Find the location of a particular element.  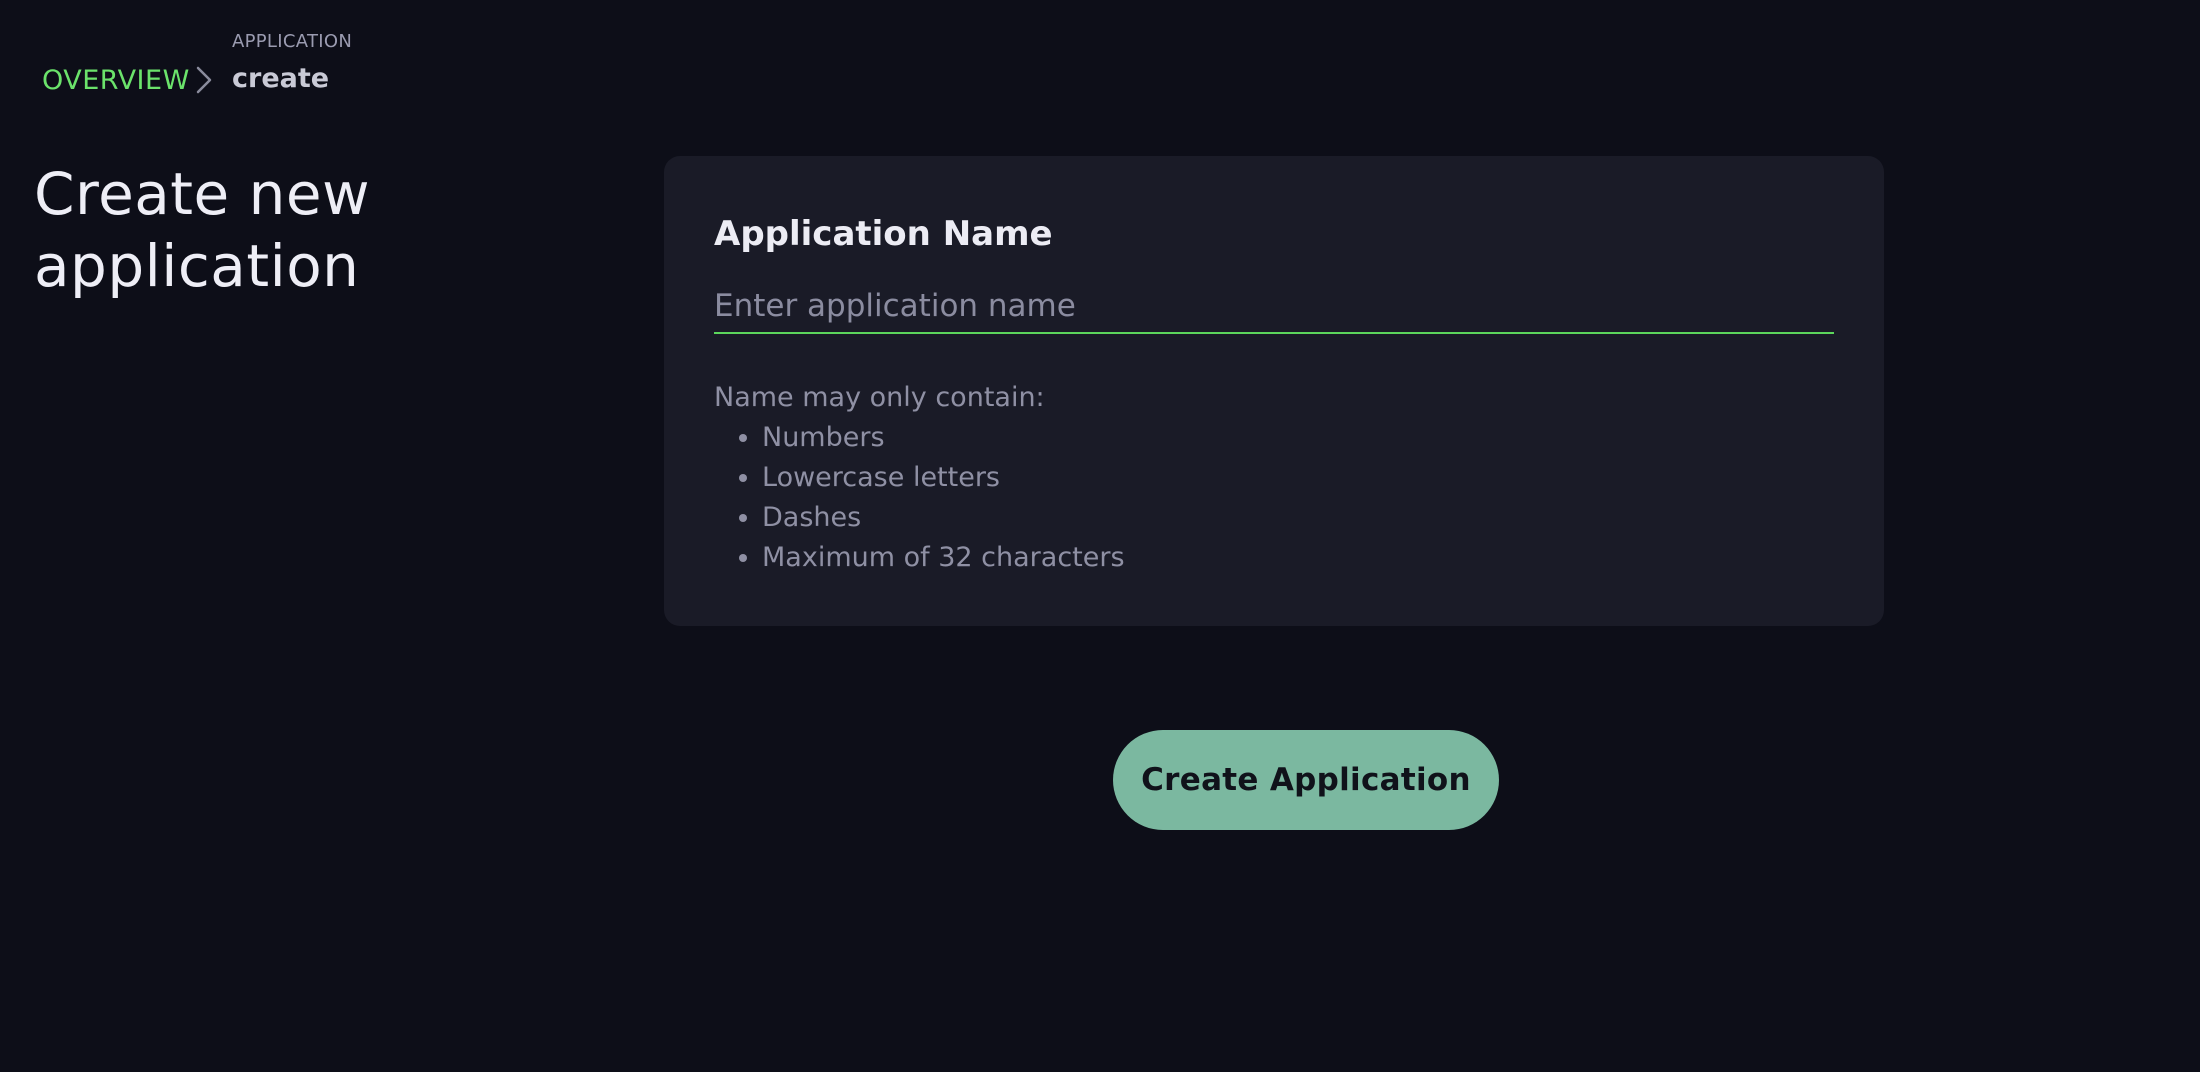

page-title: Create new application is located at coordinates (202, 230).